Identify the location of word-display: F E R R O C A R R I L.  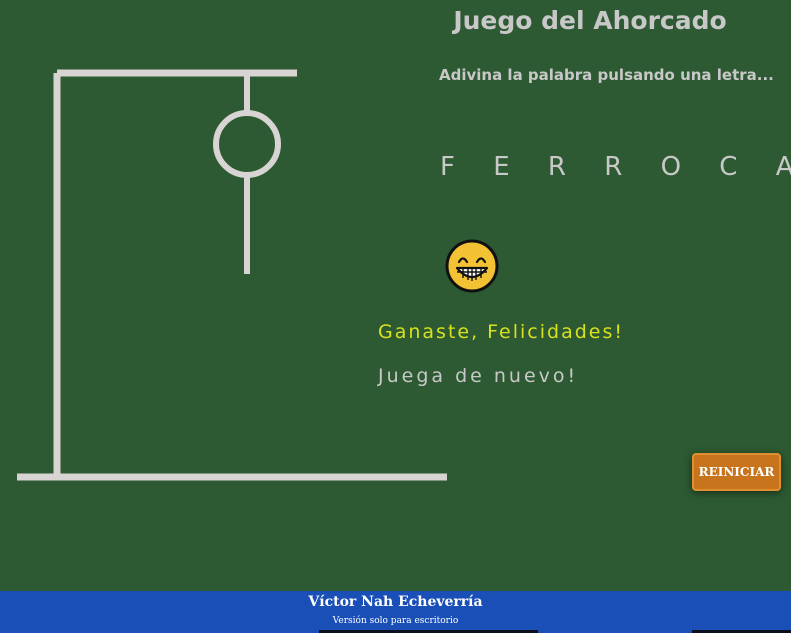
(615, 167).